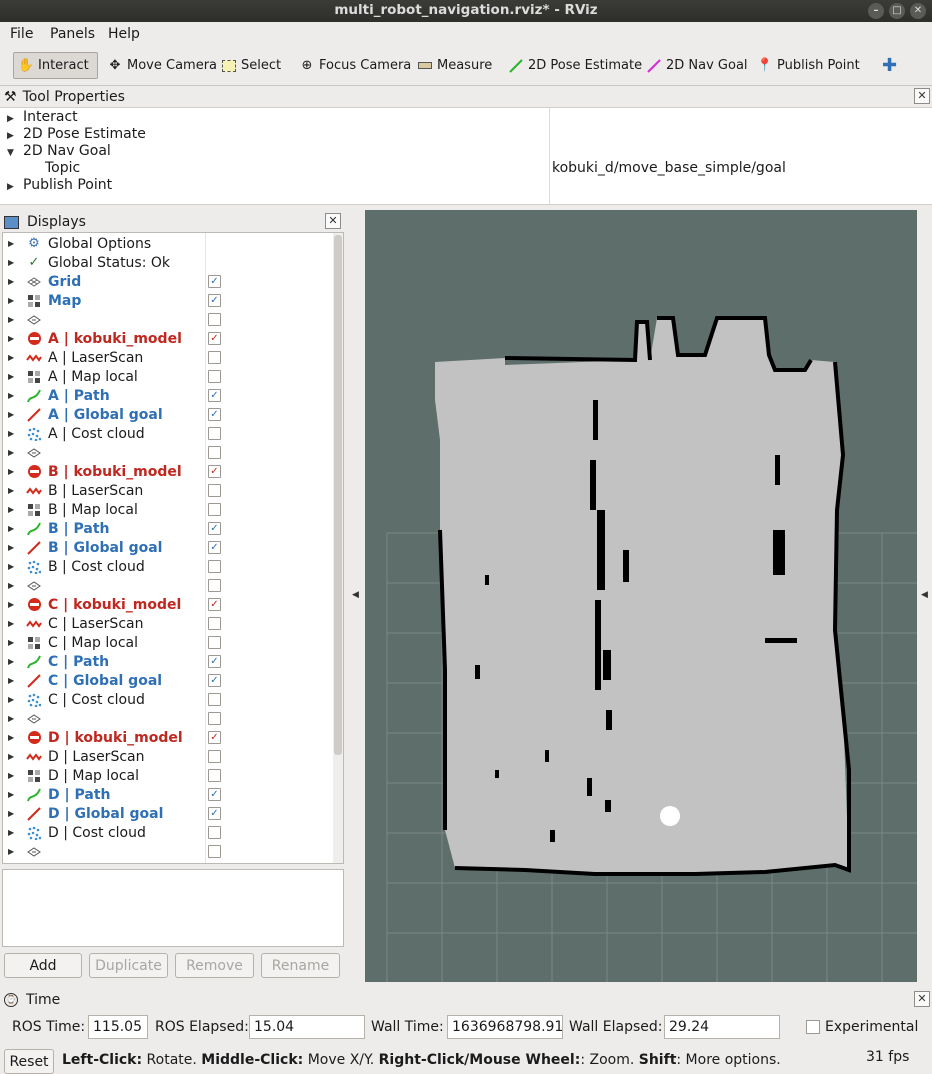 This screenshot has width=932, height=1074. What do you see at coordinates (922, 999) in the screenshot?
I see `time-close-icon: ✕` at bounding box center [922, 999].